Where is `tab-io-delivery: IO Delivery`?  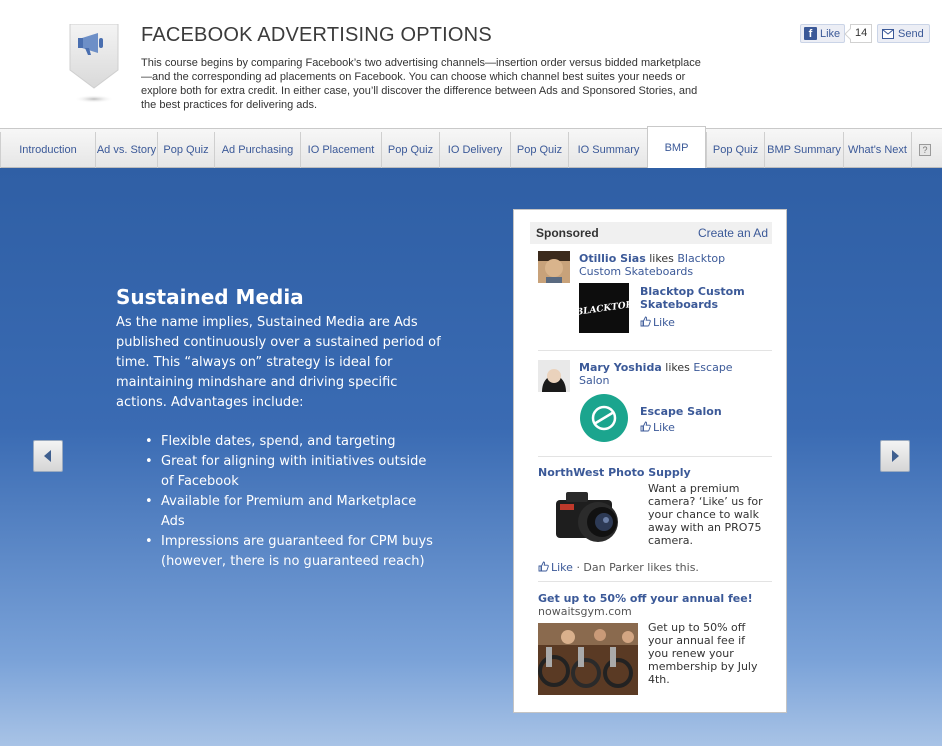
tab-io-delivery: IO Delivery is located at coordinates (474, 150).